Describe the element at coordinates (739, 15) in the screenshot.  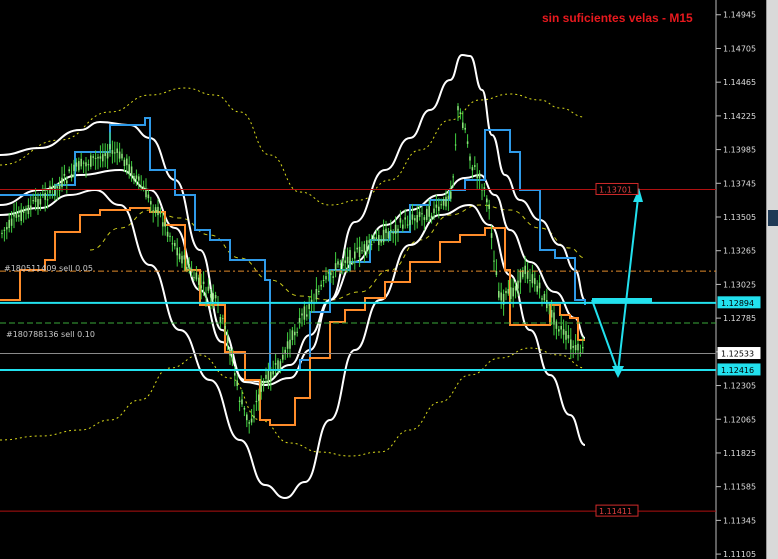
I see `price-tick-label: 1.14945` at that location.